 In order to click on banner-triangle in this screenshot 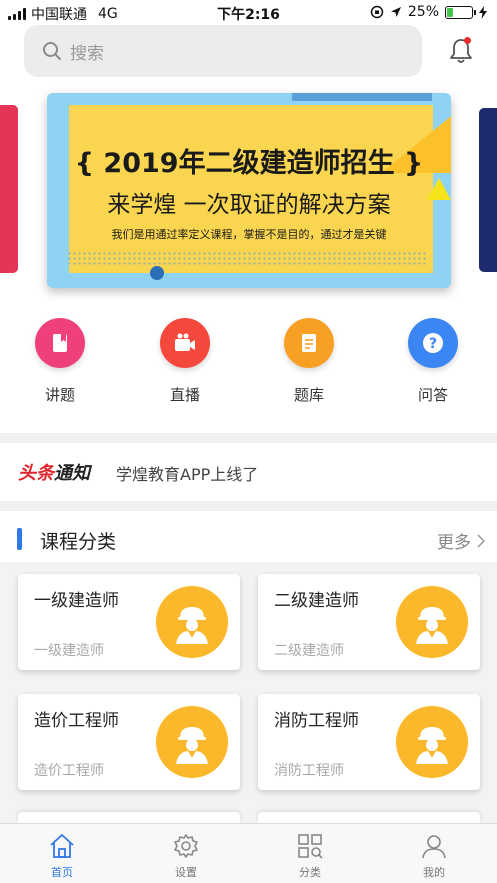, I will do `click(439, 189)`.